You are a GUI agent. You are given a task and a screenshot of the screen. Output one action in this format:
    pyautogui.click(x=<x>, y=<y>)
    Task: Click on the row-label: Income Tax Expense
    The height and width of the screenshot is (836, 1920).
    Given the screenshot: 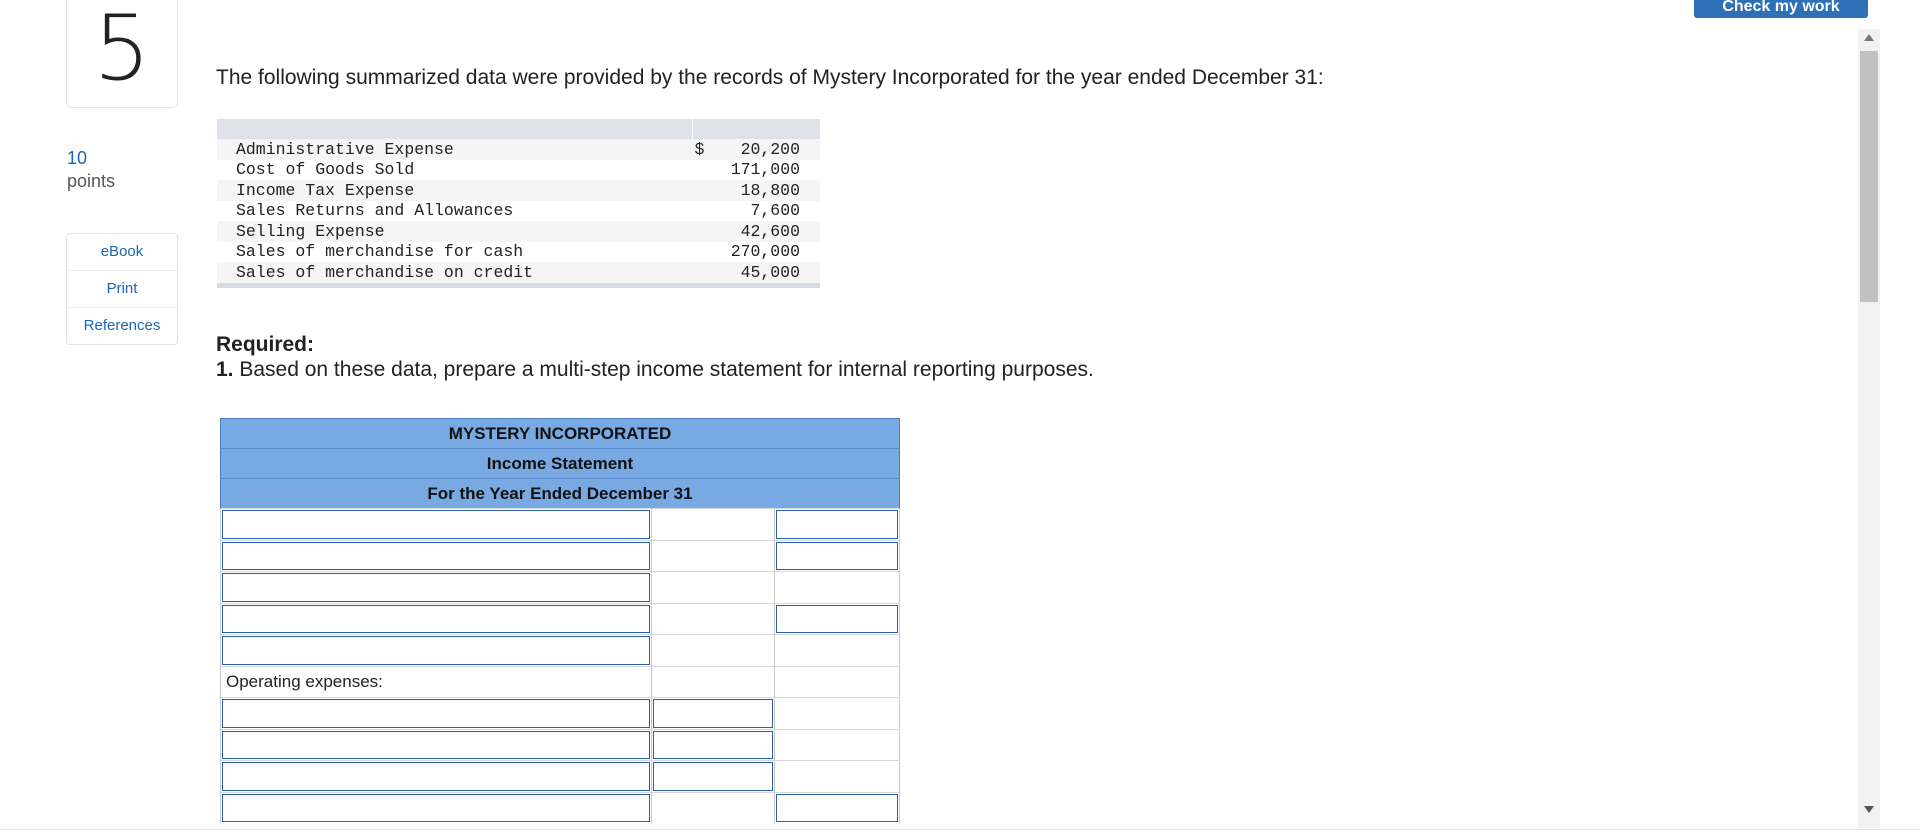 What is the action you would take?
    pyautogui.click(x=325, y=190)
    